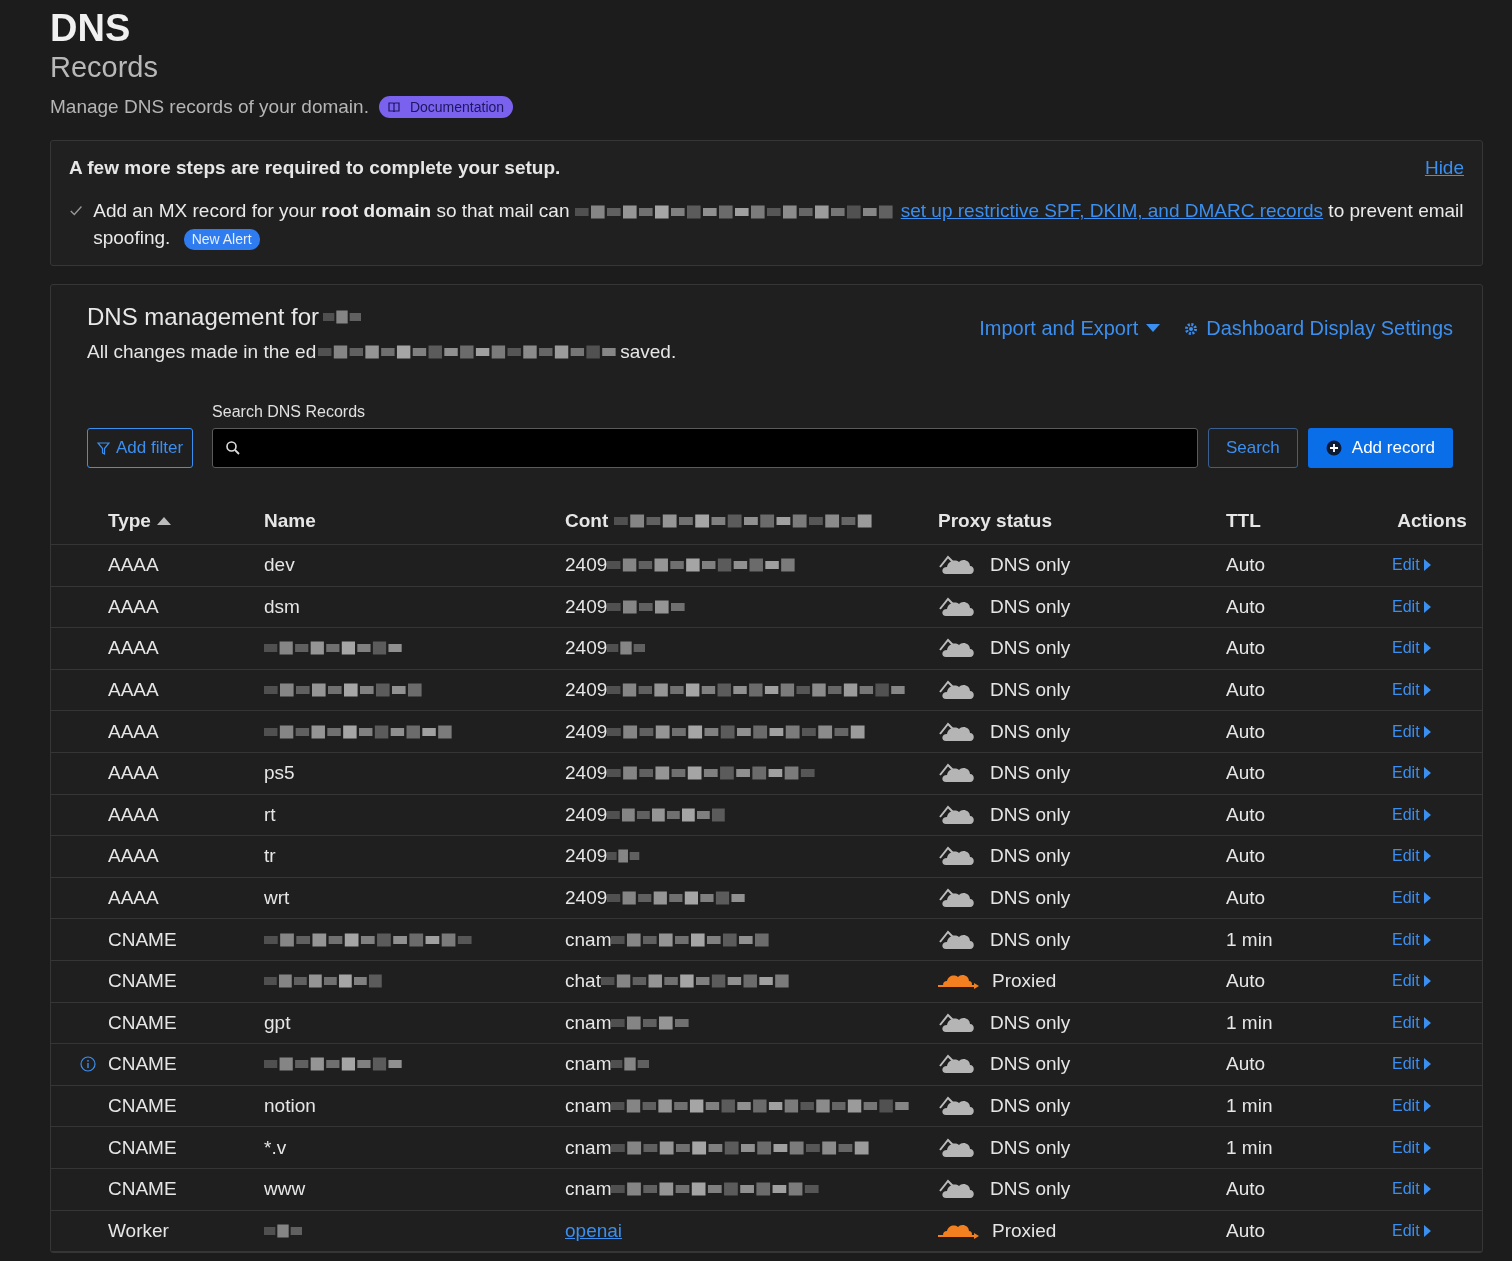  What do you see at coordinates (393, 107) in the screenshot?
I see `book-icon` at bounding box center [393, 107].